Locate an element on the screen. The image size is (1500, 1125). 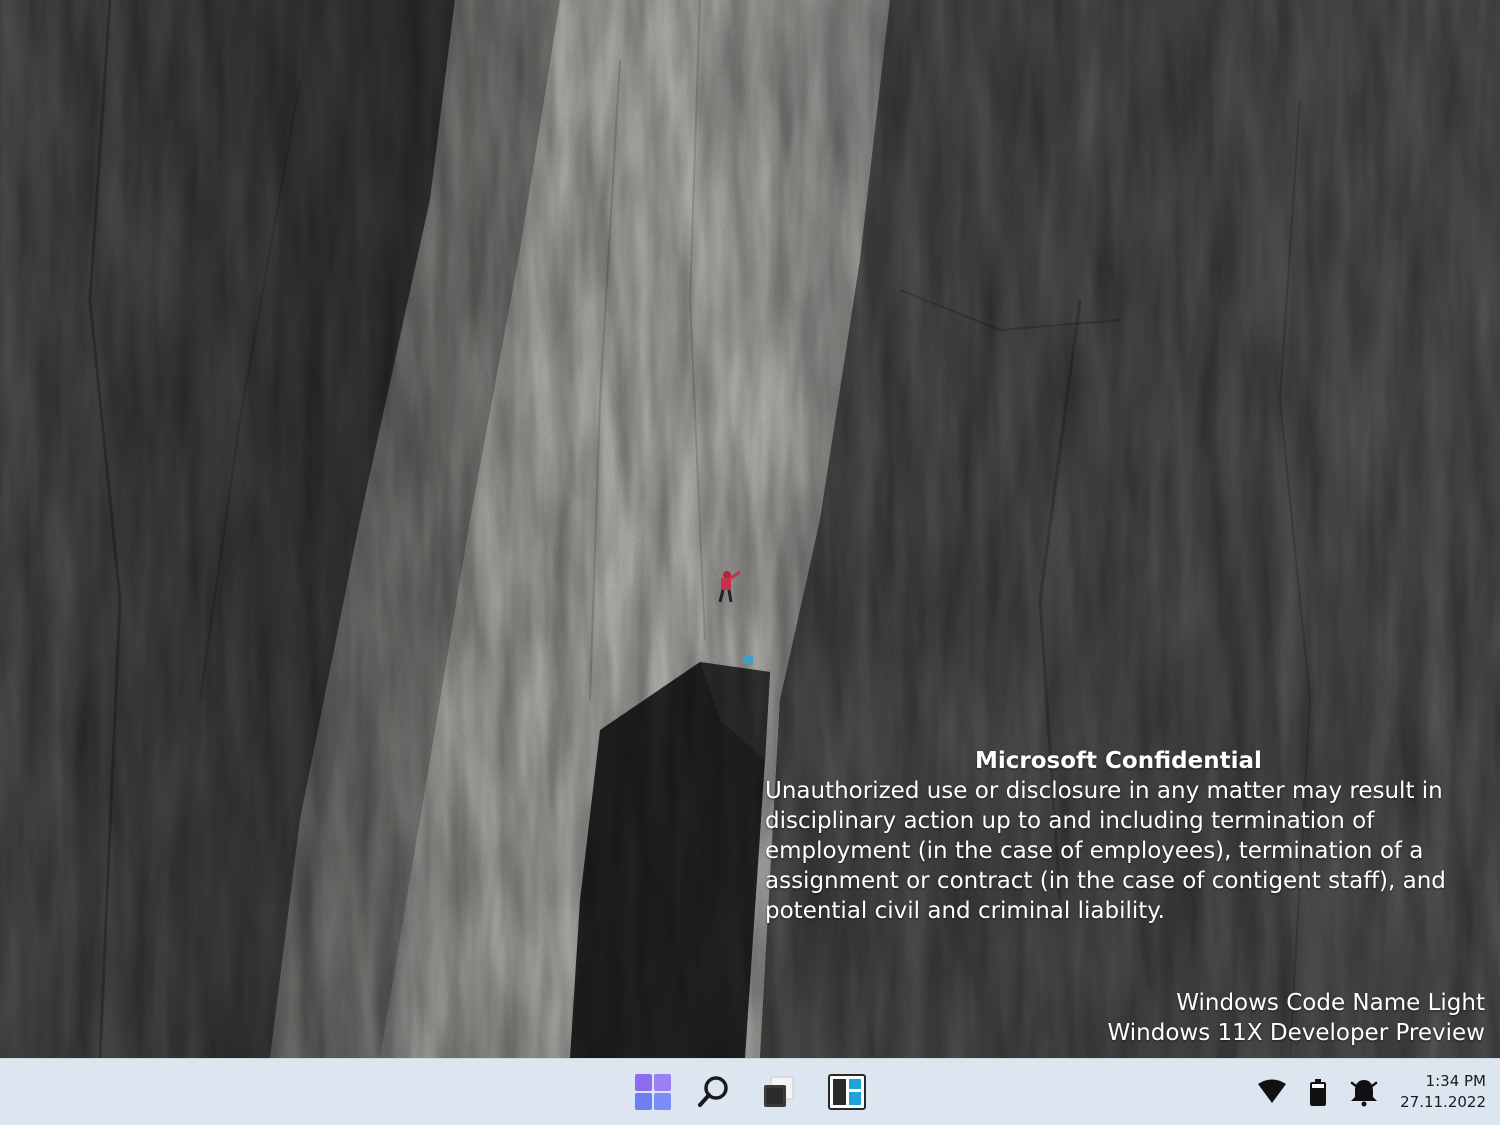
widgets-icon is located at coordinates (847, 1092).